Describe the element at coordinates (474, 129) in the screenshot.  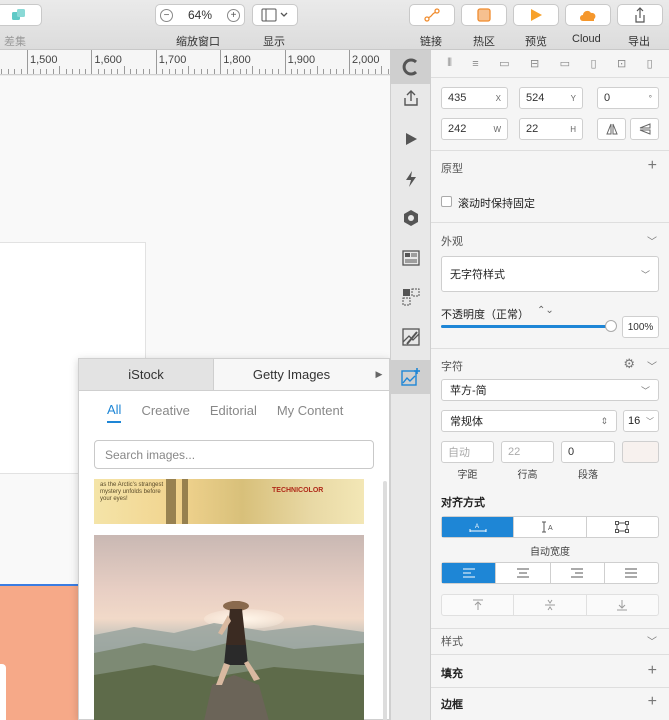
I see `width-field: 242 W` at that location.